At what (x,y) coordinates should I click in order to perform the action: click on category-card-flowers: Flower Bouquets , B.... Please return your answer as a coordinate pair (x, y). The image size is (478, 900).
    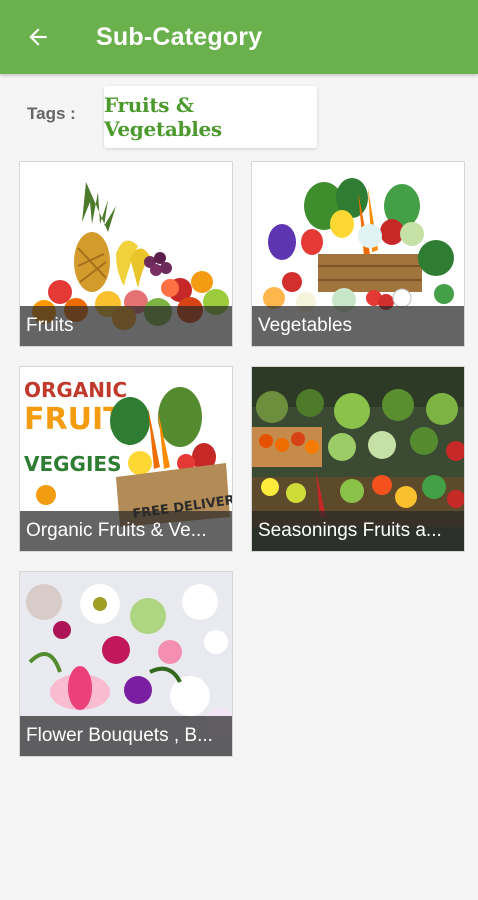
    Looking at the image, I should click on (126, 664).